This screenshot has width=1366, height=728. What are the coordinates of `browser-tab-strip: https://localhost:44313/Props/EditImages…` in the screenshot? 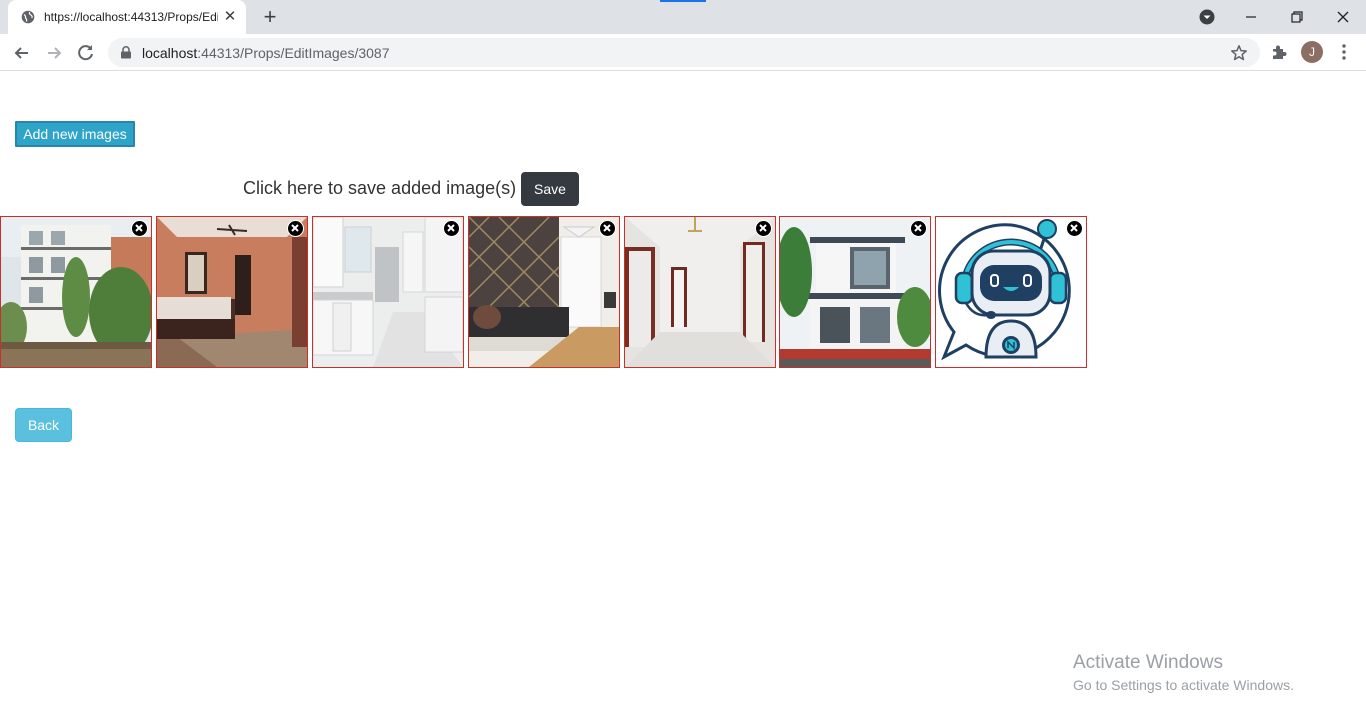 It's located at (683, 17).